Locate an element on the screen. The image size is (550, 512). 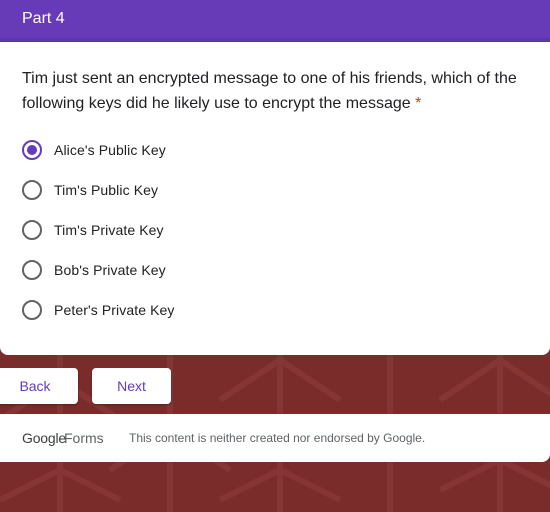
section-title: Part 4 is located at coordinates (43, 18).